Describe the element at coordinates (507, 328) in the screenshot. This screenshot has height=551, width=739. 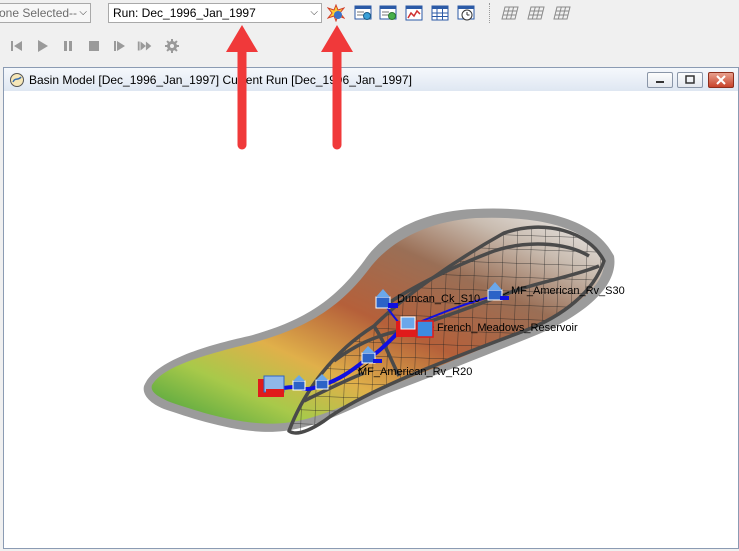
I see `element-label-reservoir: French_Meadows_Reservoir` at that location.